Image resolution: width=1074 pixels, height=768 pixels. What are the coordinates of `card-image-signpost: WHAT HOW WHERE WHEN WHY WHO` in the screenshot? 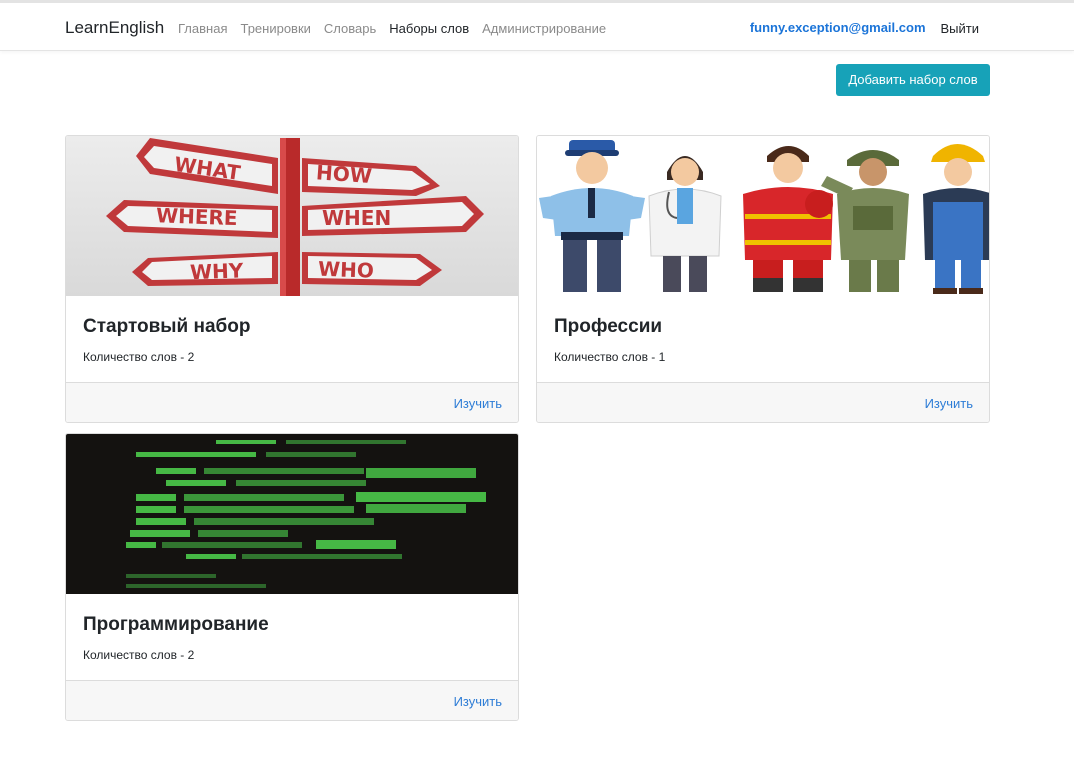 It's located at (292, 216).